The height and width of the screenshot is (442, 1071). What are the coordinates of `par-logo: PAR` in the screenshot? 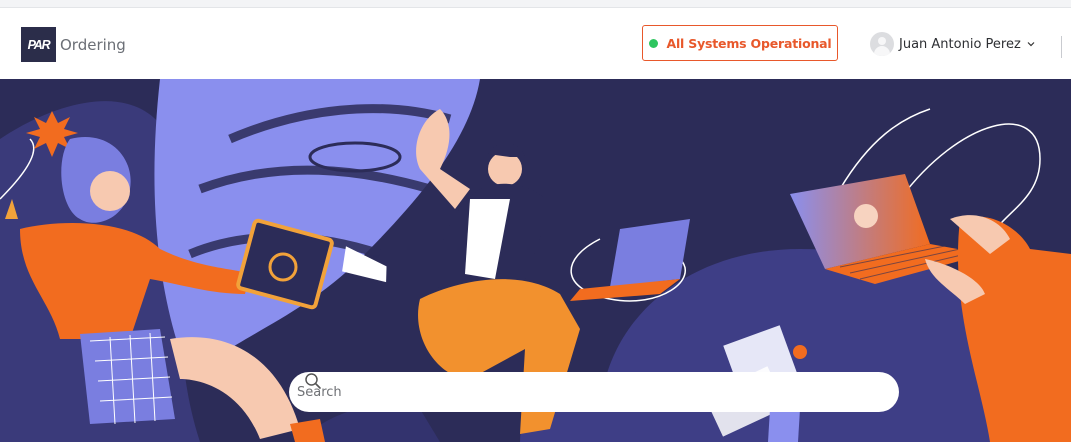 It's located at (38, 44).